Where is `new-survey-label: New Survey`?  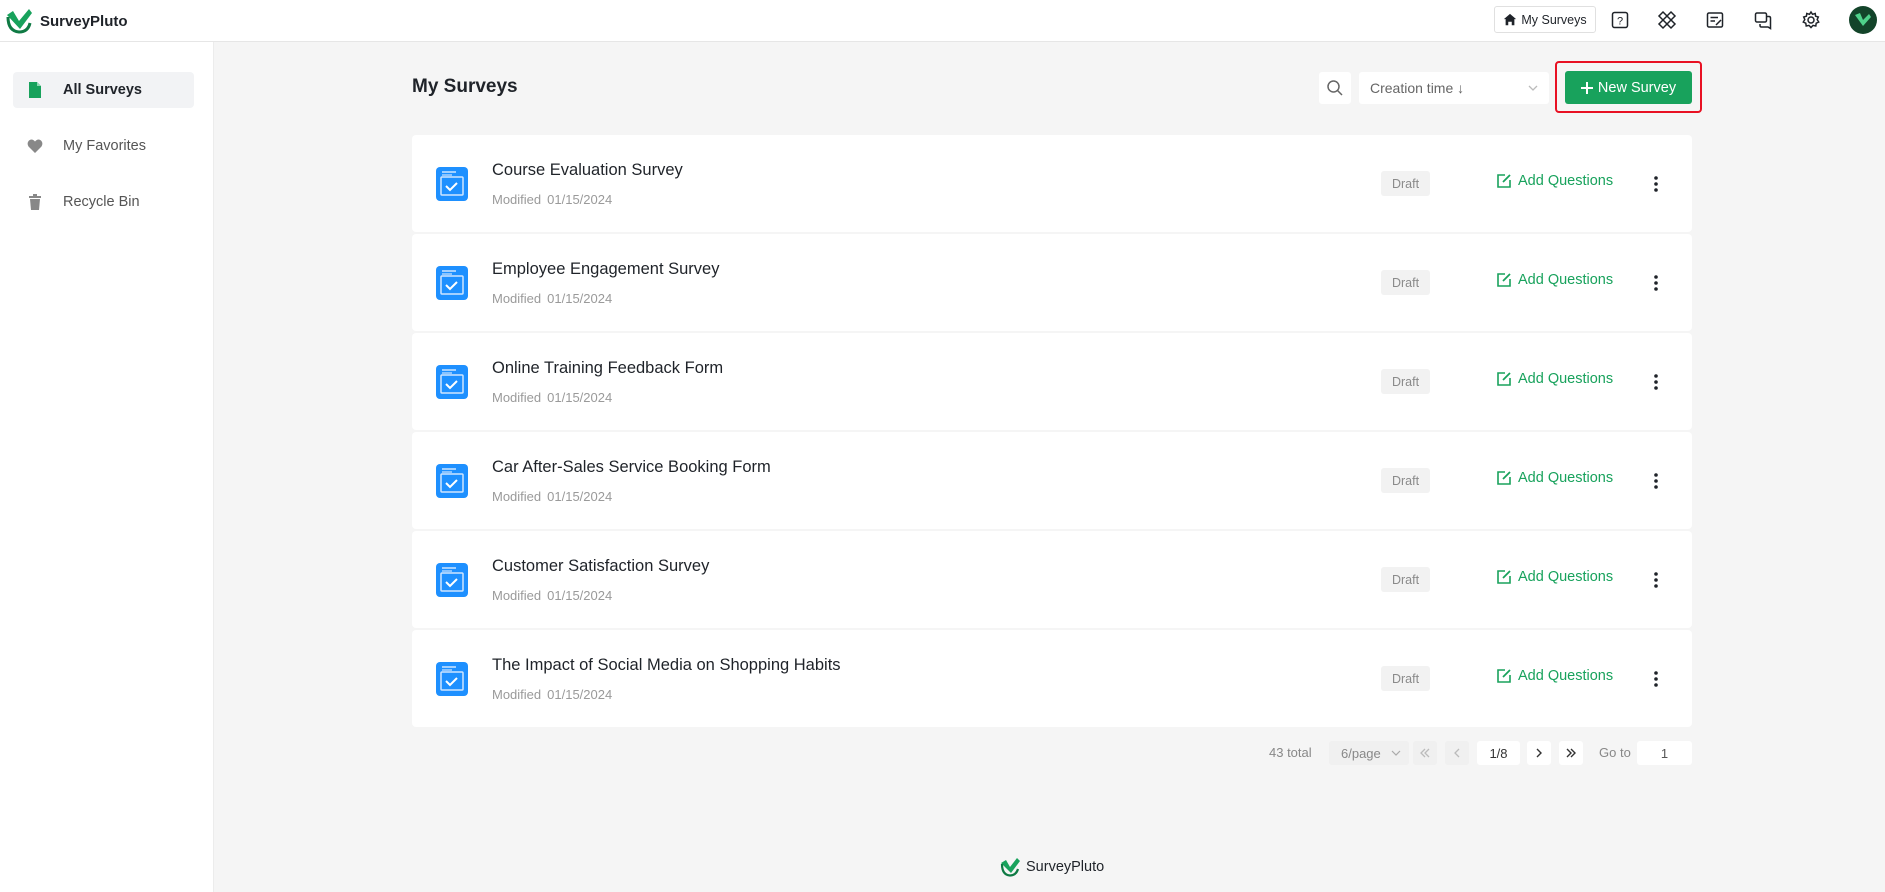 new-survey-label: New Survey is located at coordinates (1637, 87).